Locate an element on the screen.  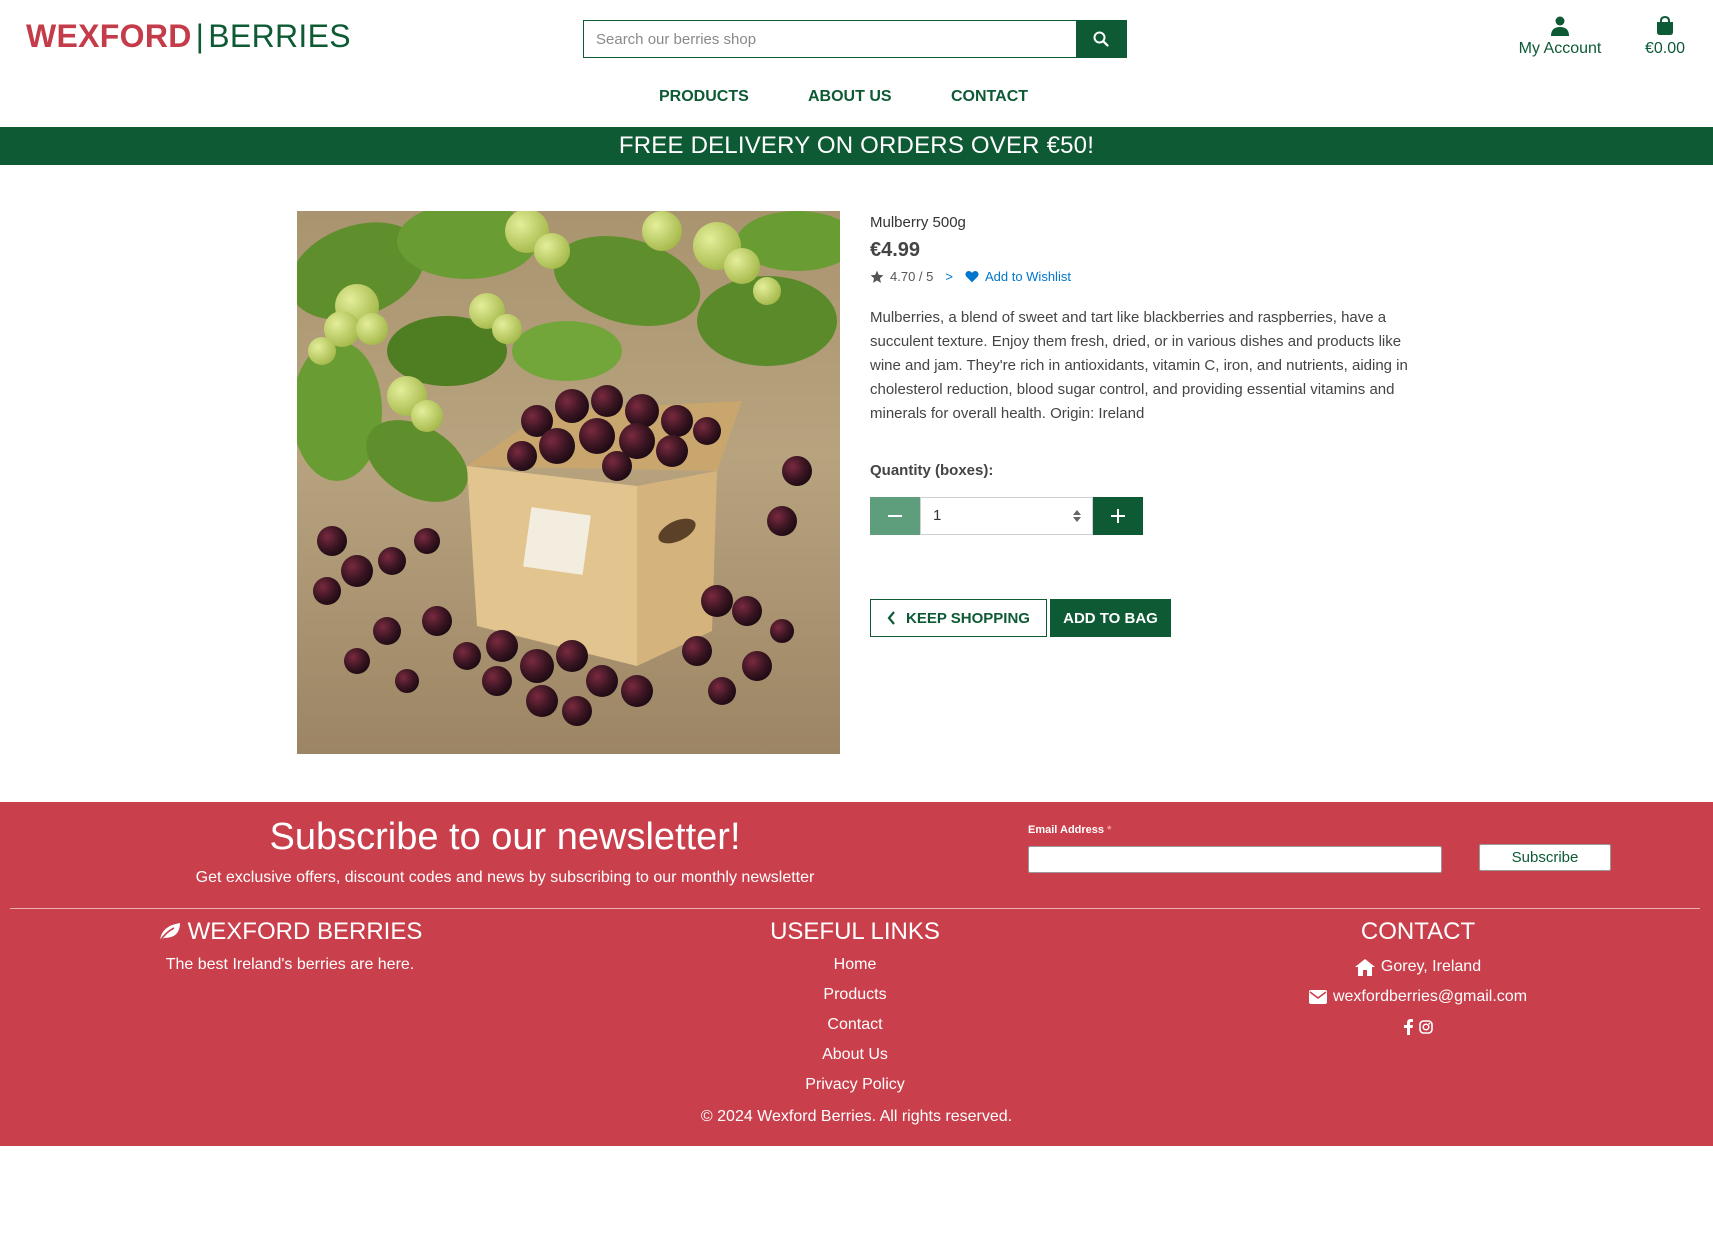
keep-shopping-button: KEEP SHOPPING is located at coordinates (958, 618).